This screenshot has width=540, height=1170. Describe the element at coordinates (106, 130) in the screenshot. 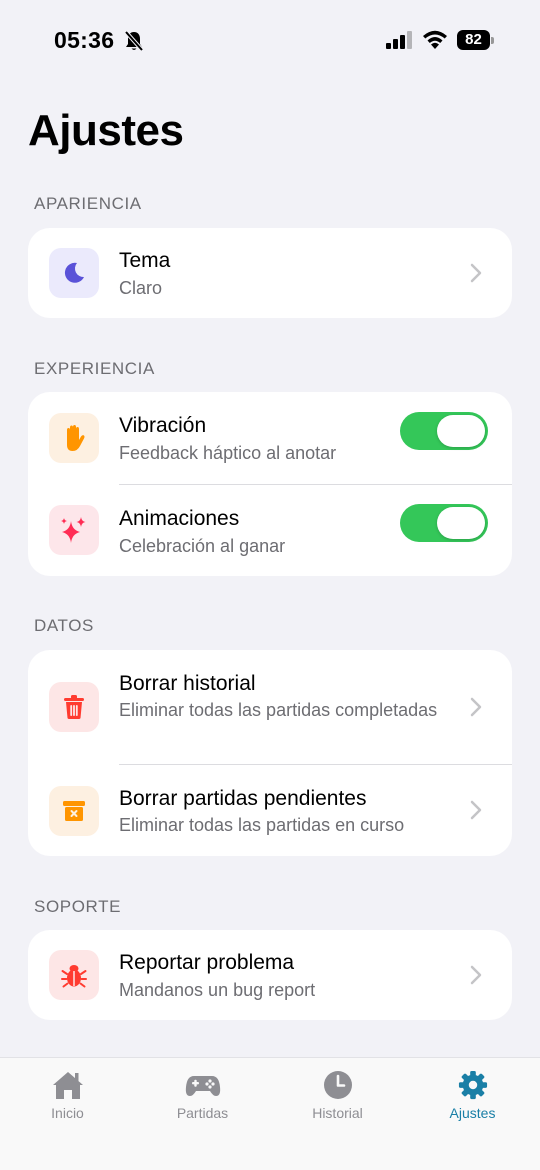

I see `page-title: Ajustes` at that location.